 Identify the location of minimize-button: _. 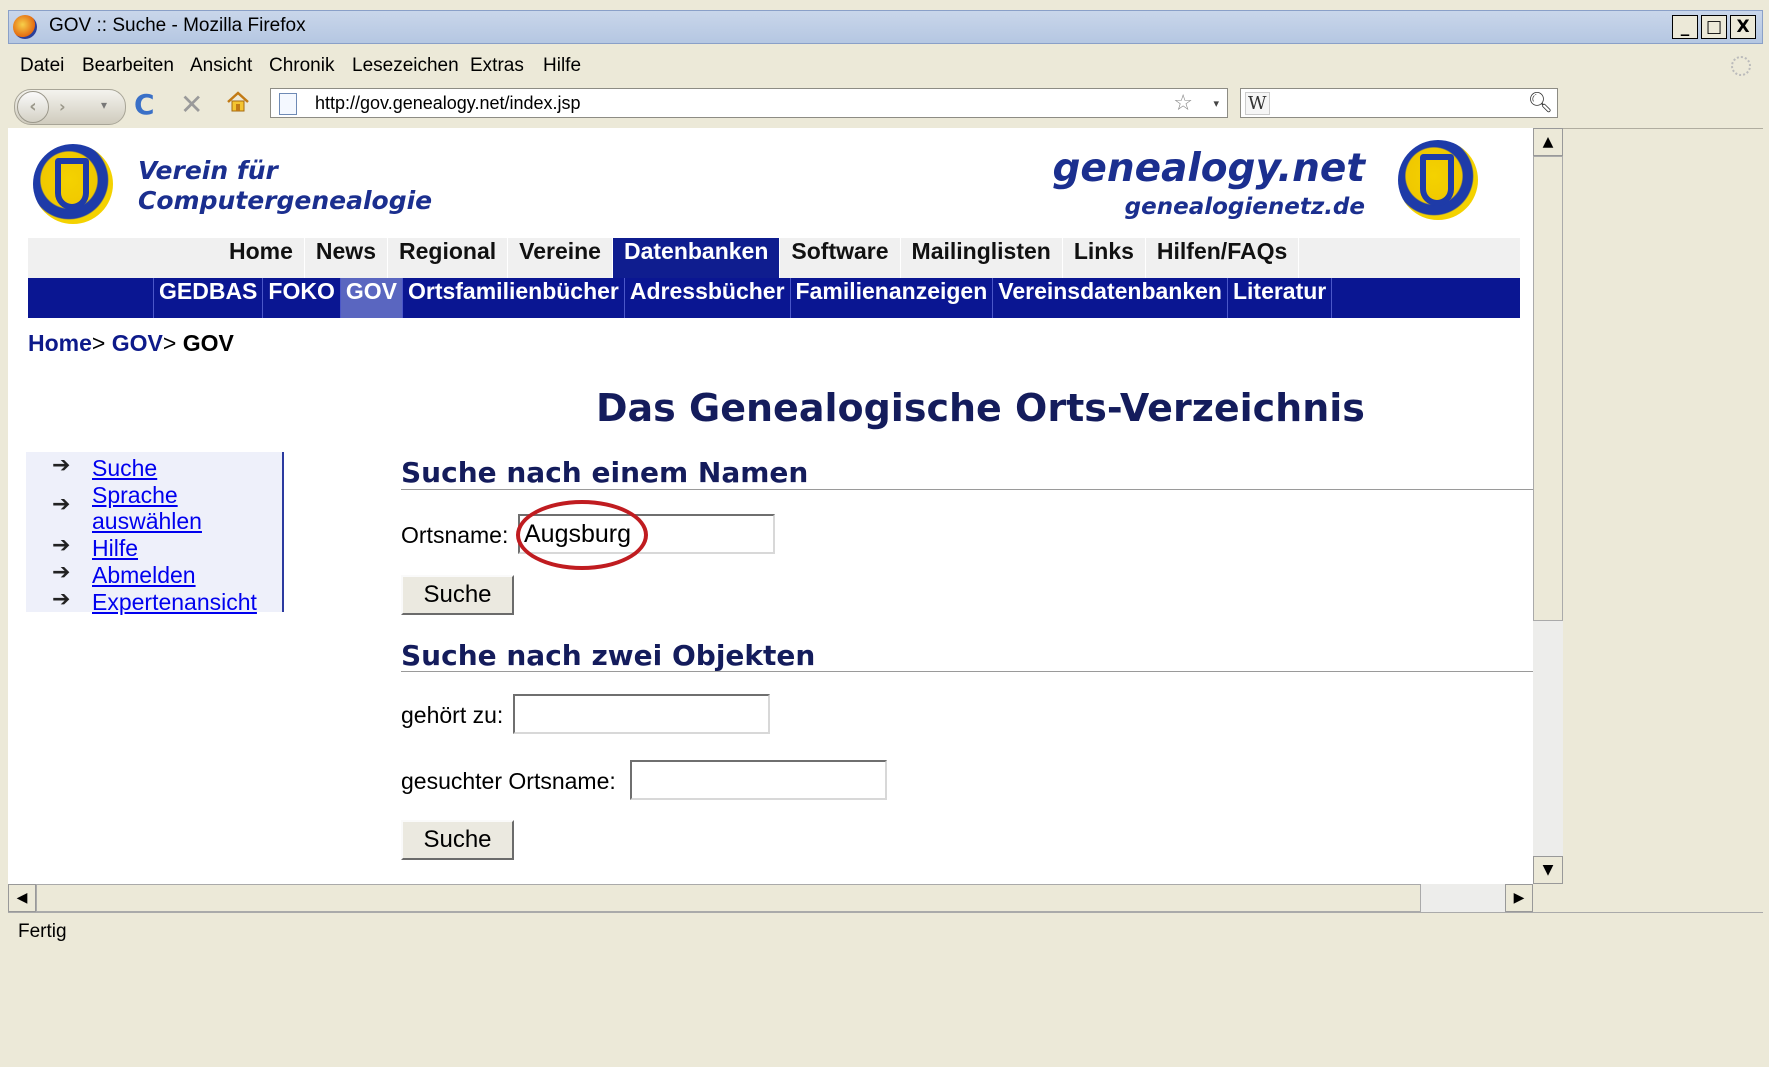
(1685, 27).